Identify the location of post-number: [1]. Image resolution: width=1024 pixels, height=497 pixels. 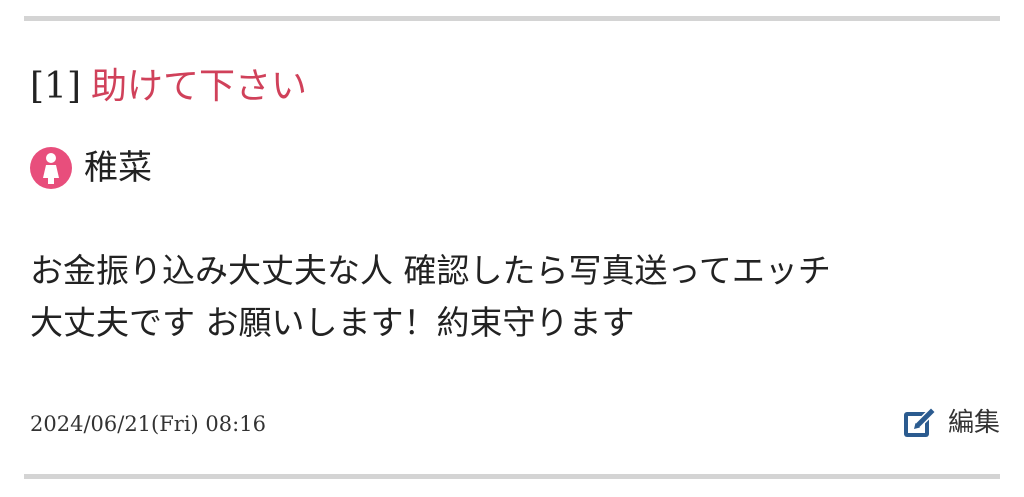
(55, 86).